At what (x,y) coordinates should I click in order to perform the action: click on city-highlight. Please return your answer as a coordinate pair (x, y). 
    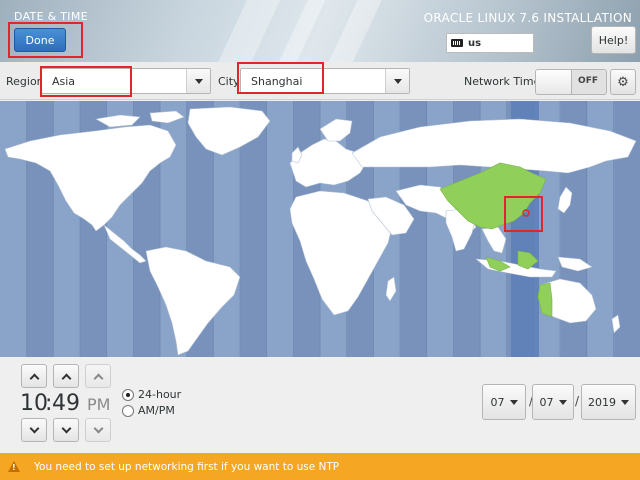
    Looking at the image, I should click on (280, 78).